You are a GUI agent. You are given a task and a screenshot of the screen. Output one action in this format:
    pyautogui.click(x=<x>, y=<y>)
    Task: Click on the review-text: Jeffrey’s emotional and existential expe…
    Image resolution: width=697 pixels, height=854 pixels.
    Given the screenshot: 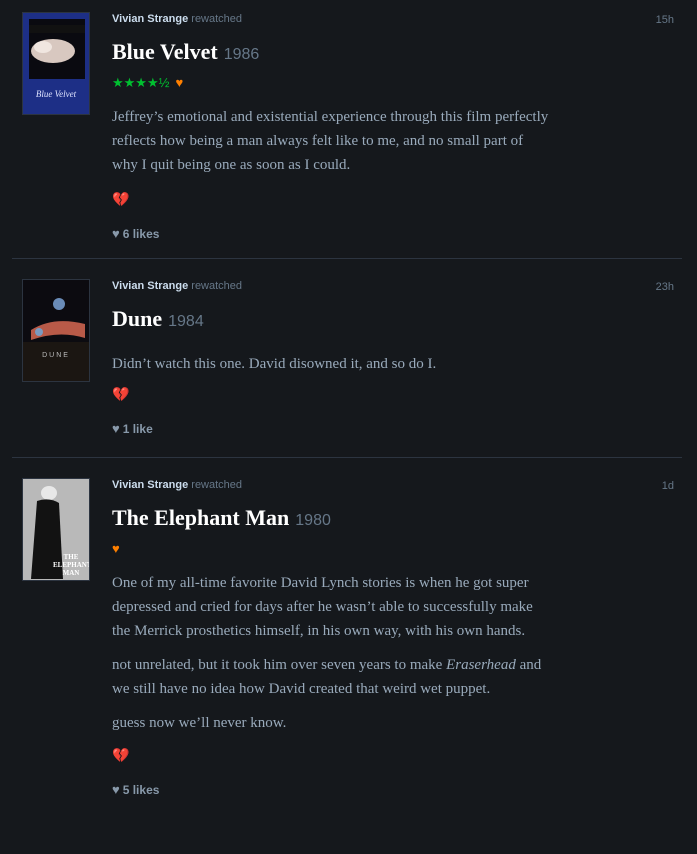 What is the action you would take?
    pyautogui.click(x=332, y=141)
    